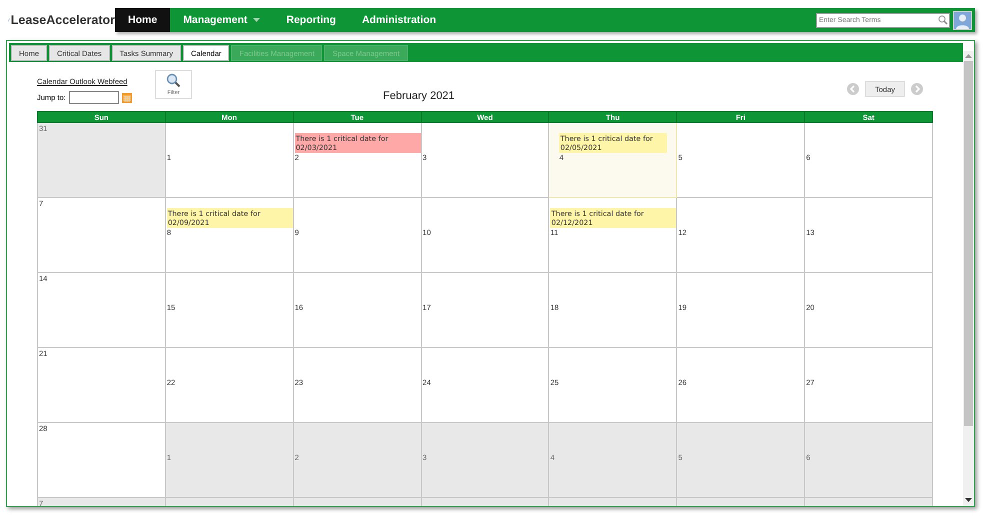 This screenshot has width=991, height=520. I want to click on nav-item: Home, so click(142, 20).